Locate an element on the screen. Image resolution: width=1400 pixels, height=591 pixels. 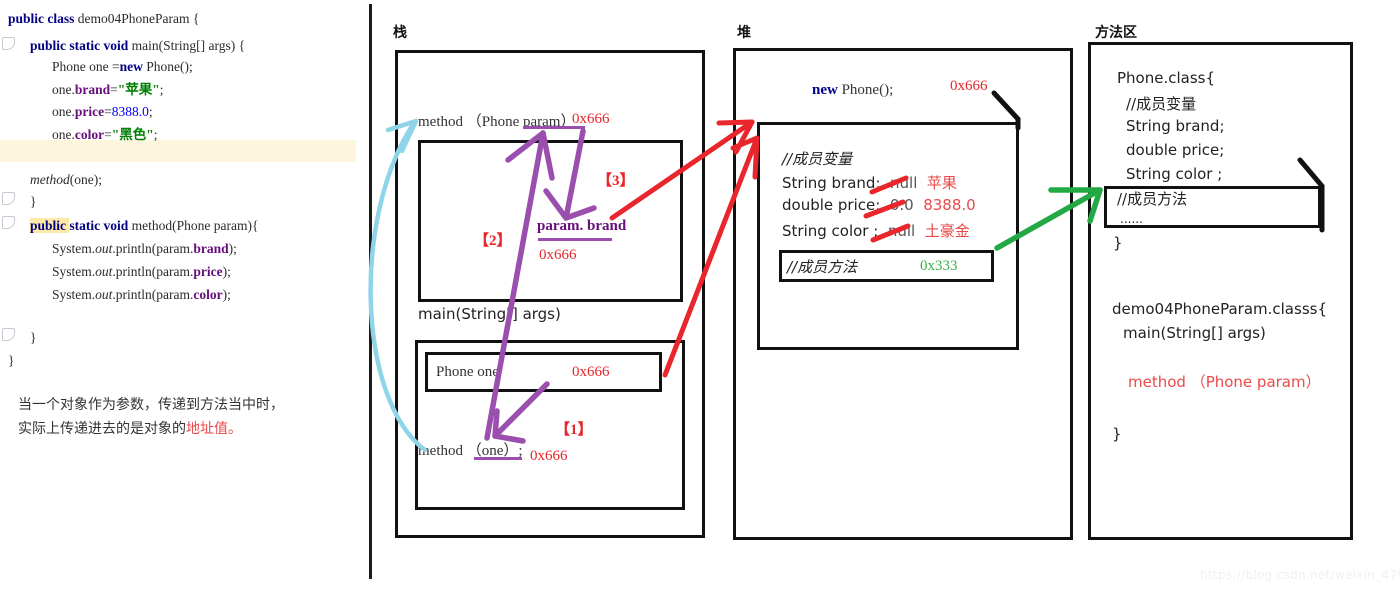
heap-new-expr: new Phone(); is located at coordinates (852, 90).